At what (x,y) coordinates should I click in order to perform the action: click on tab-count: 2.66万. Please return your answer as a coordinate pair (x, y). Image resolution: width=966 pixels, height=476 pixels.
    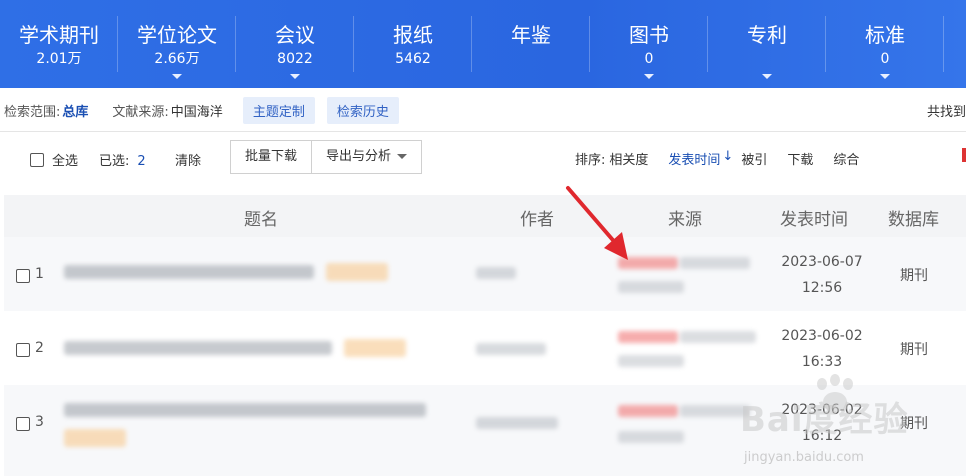
    Looking at the image, I should click on (177, 59).